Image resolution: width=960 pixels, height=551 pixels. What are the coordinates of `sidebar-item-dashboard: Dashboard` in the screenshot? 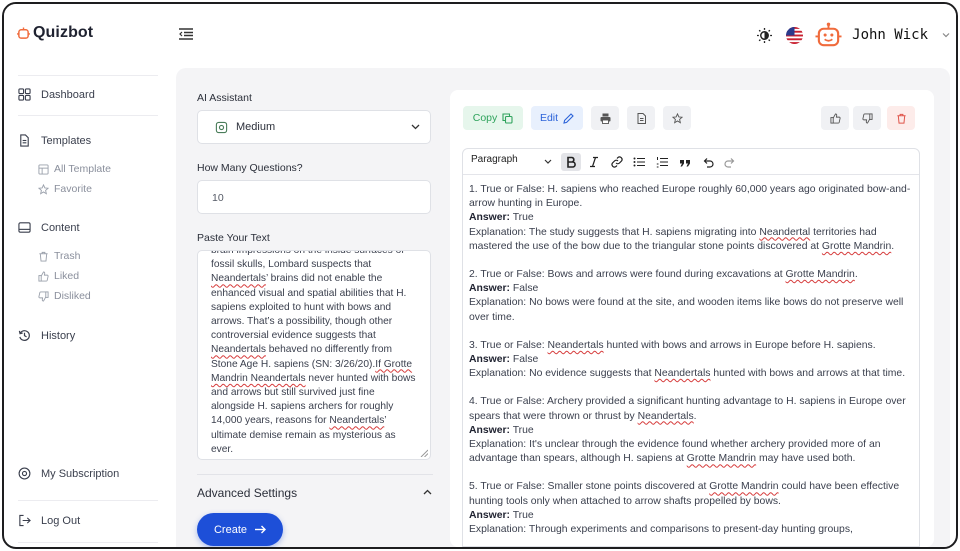 It's located at (56, 94).